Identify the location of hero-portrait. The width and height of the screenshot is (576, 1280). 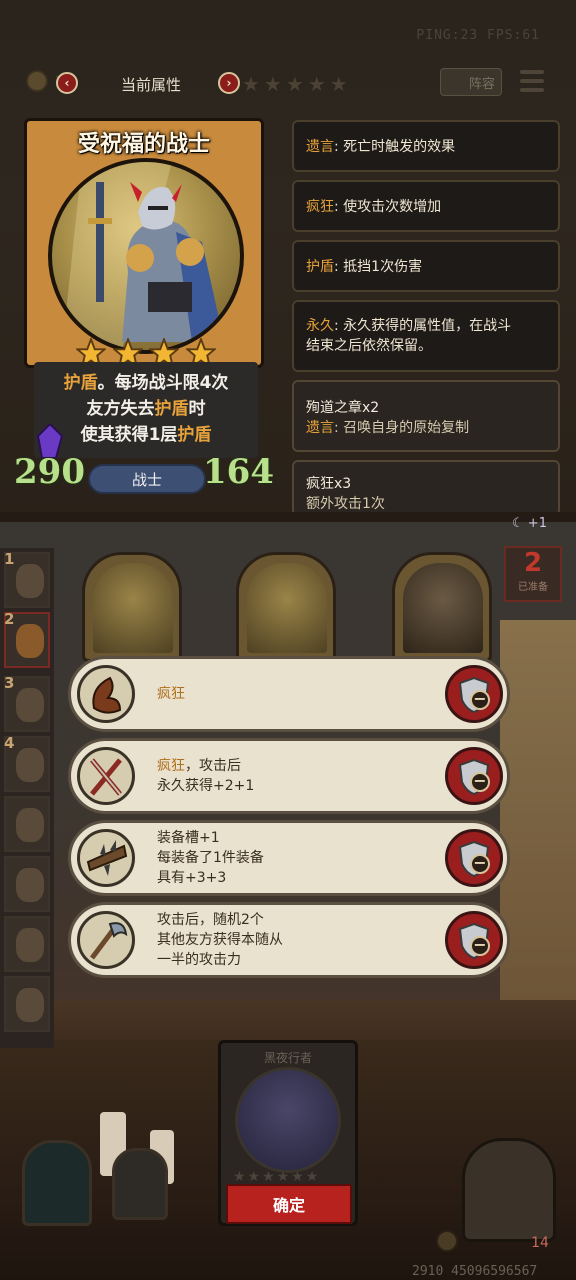
(288, 1120).